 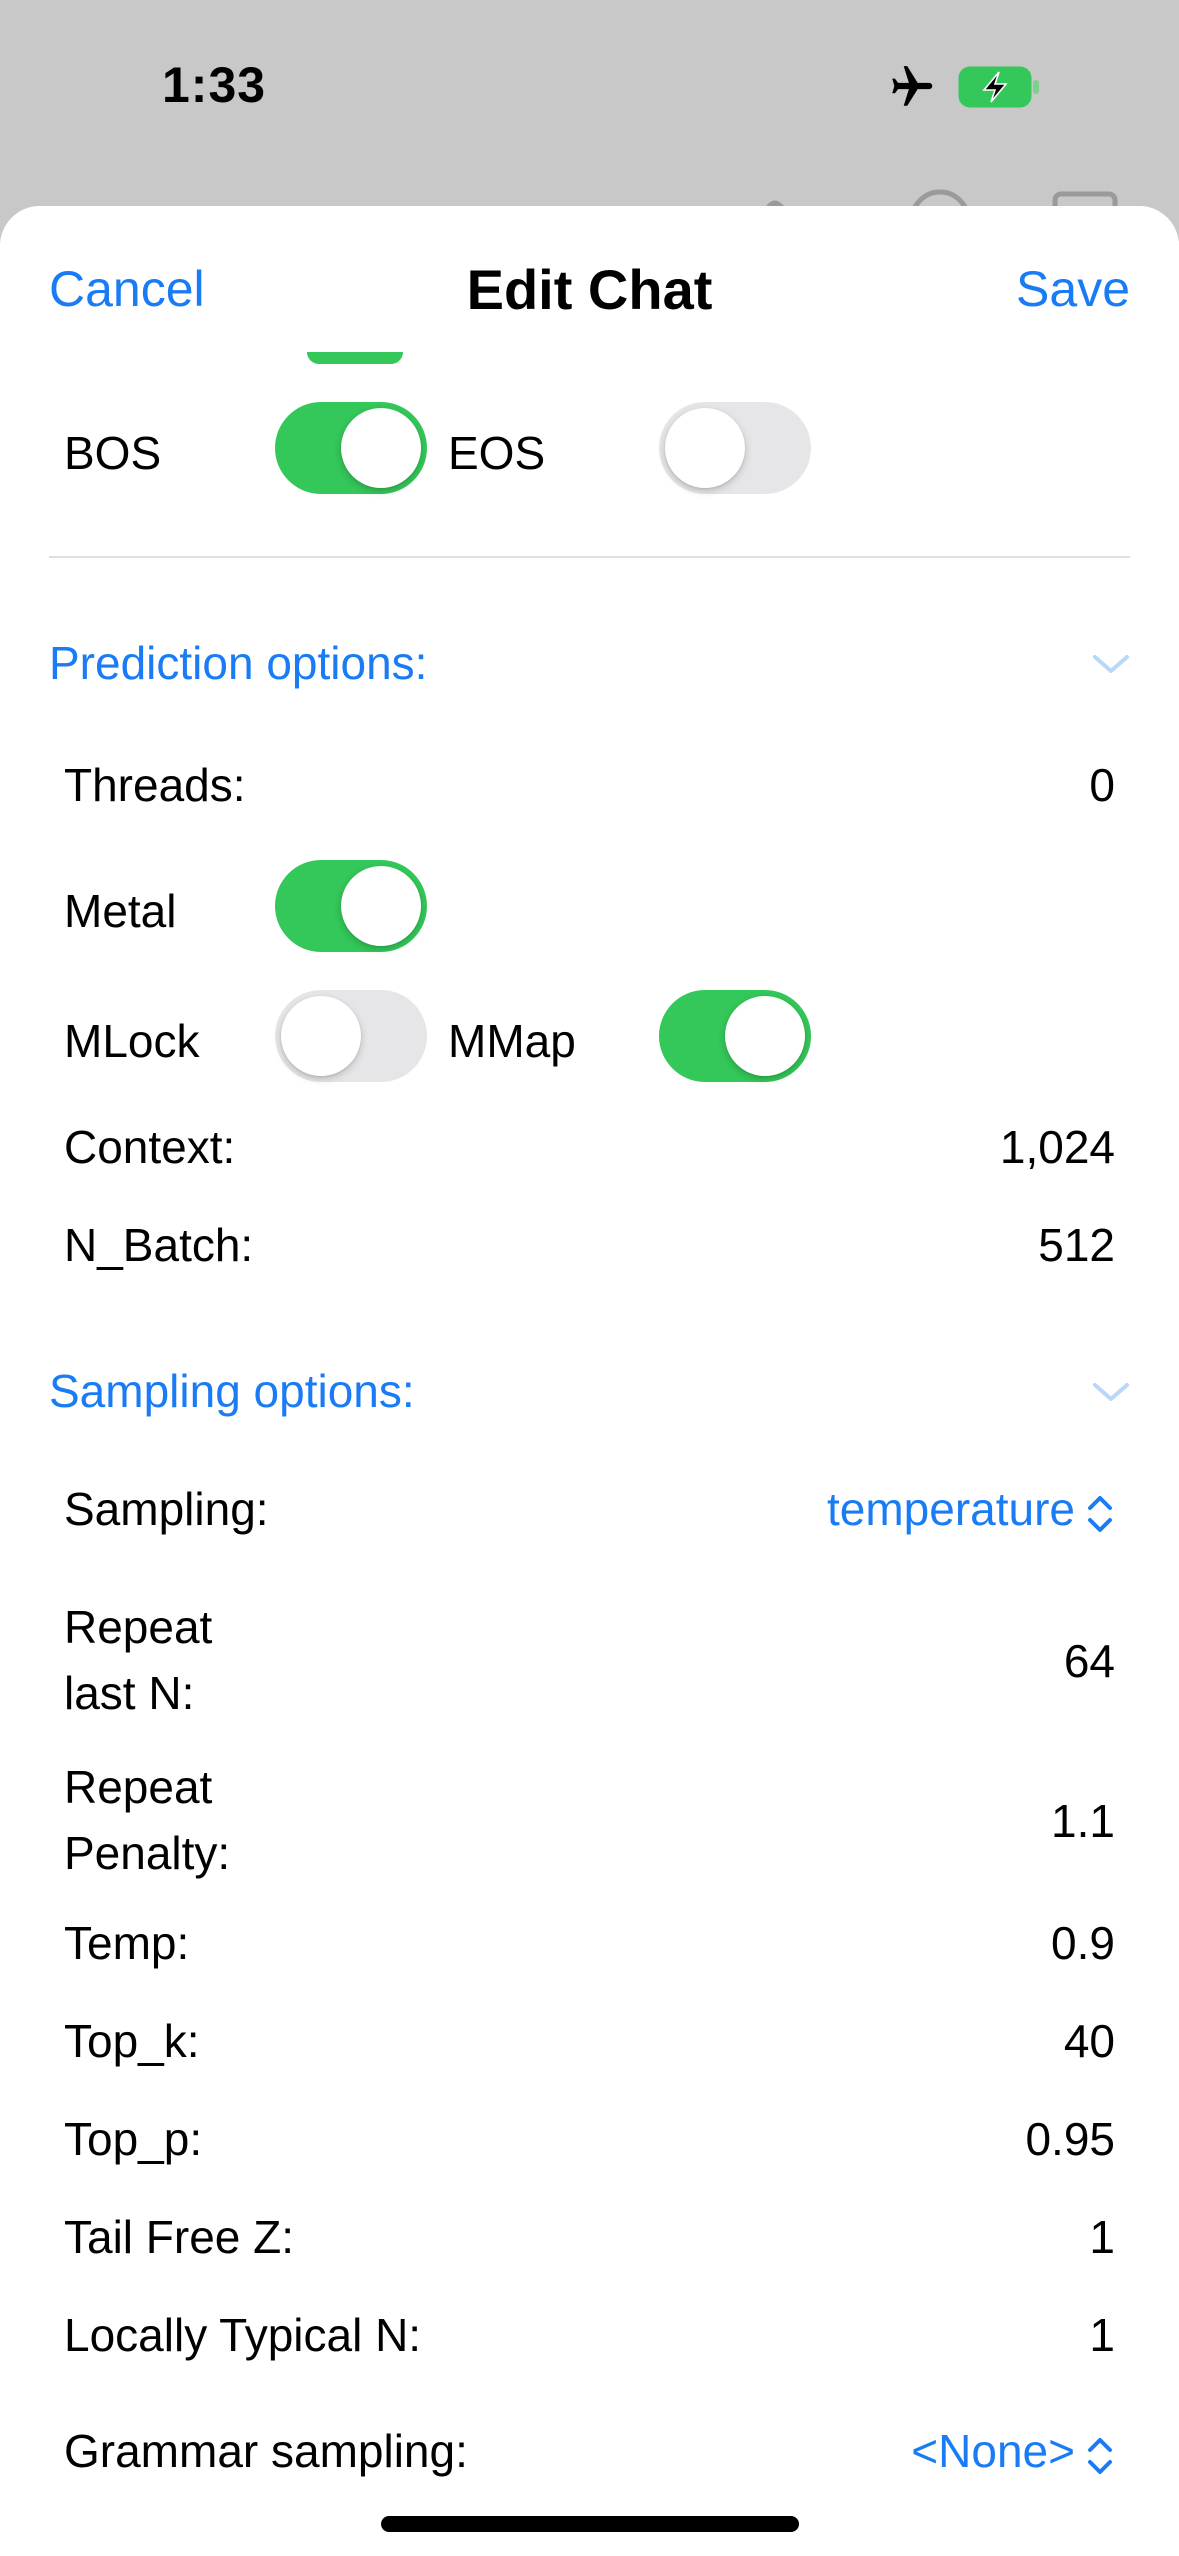 What do you see at coordinates (150, 1147) in the screenshot?
I see `context-label: Context:` at bounding box center [150, 1147].